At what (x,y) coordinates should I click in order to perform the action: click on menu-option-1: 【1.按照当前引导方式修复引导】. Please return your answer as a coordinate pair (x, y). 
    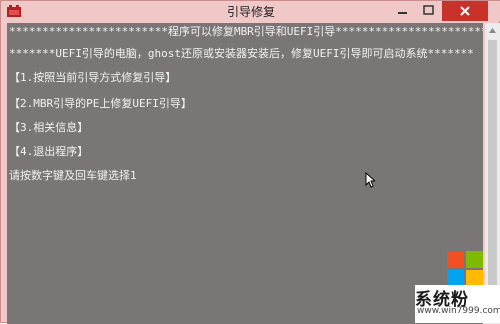
    Looking at the image, I should click on (93, 77).